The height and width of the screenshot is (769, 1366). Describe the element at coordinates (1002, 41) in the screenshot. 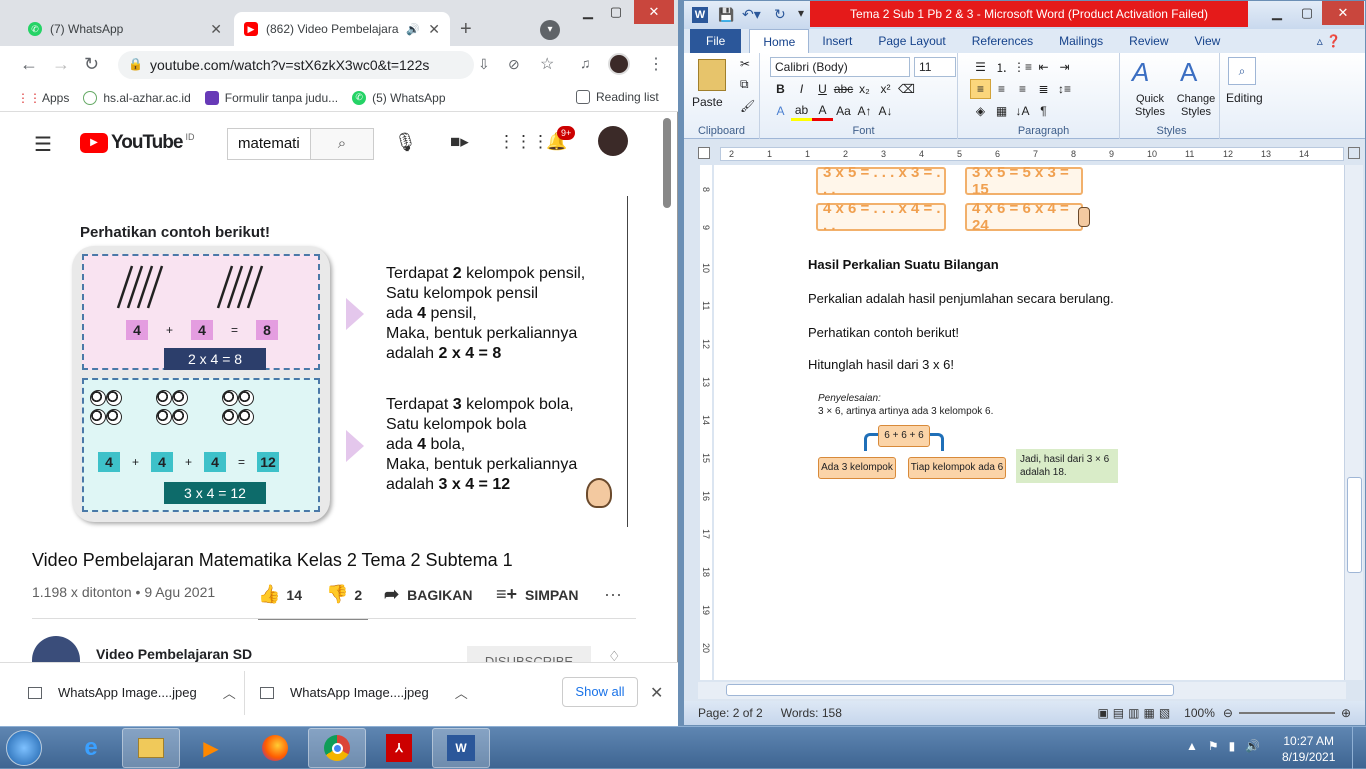

I see `tab-references: References` at that location.